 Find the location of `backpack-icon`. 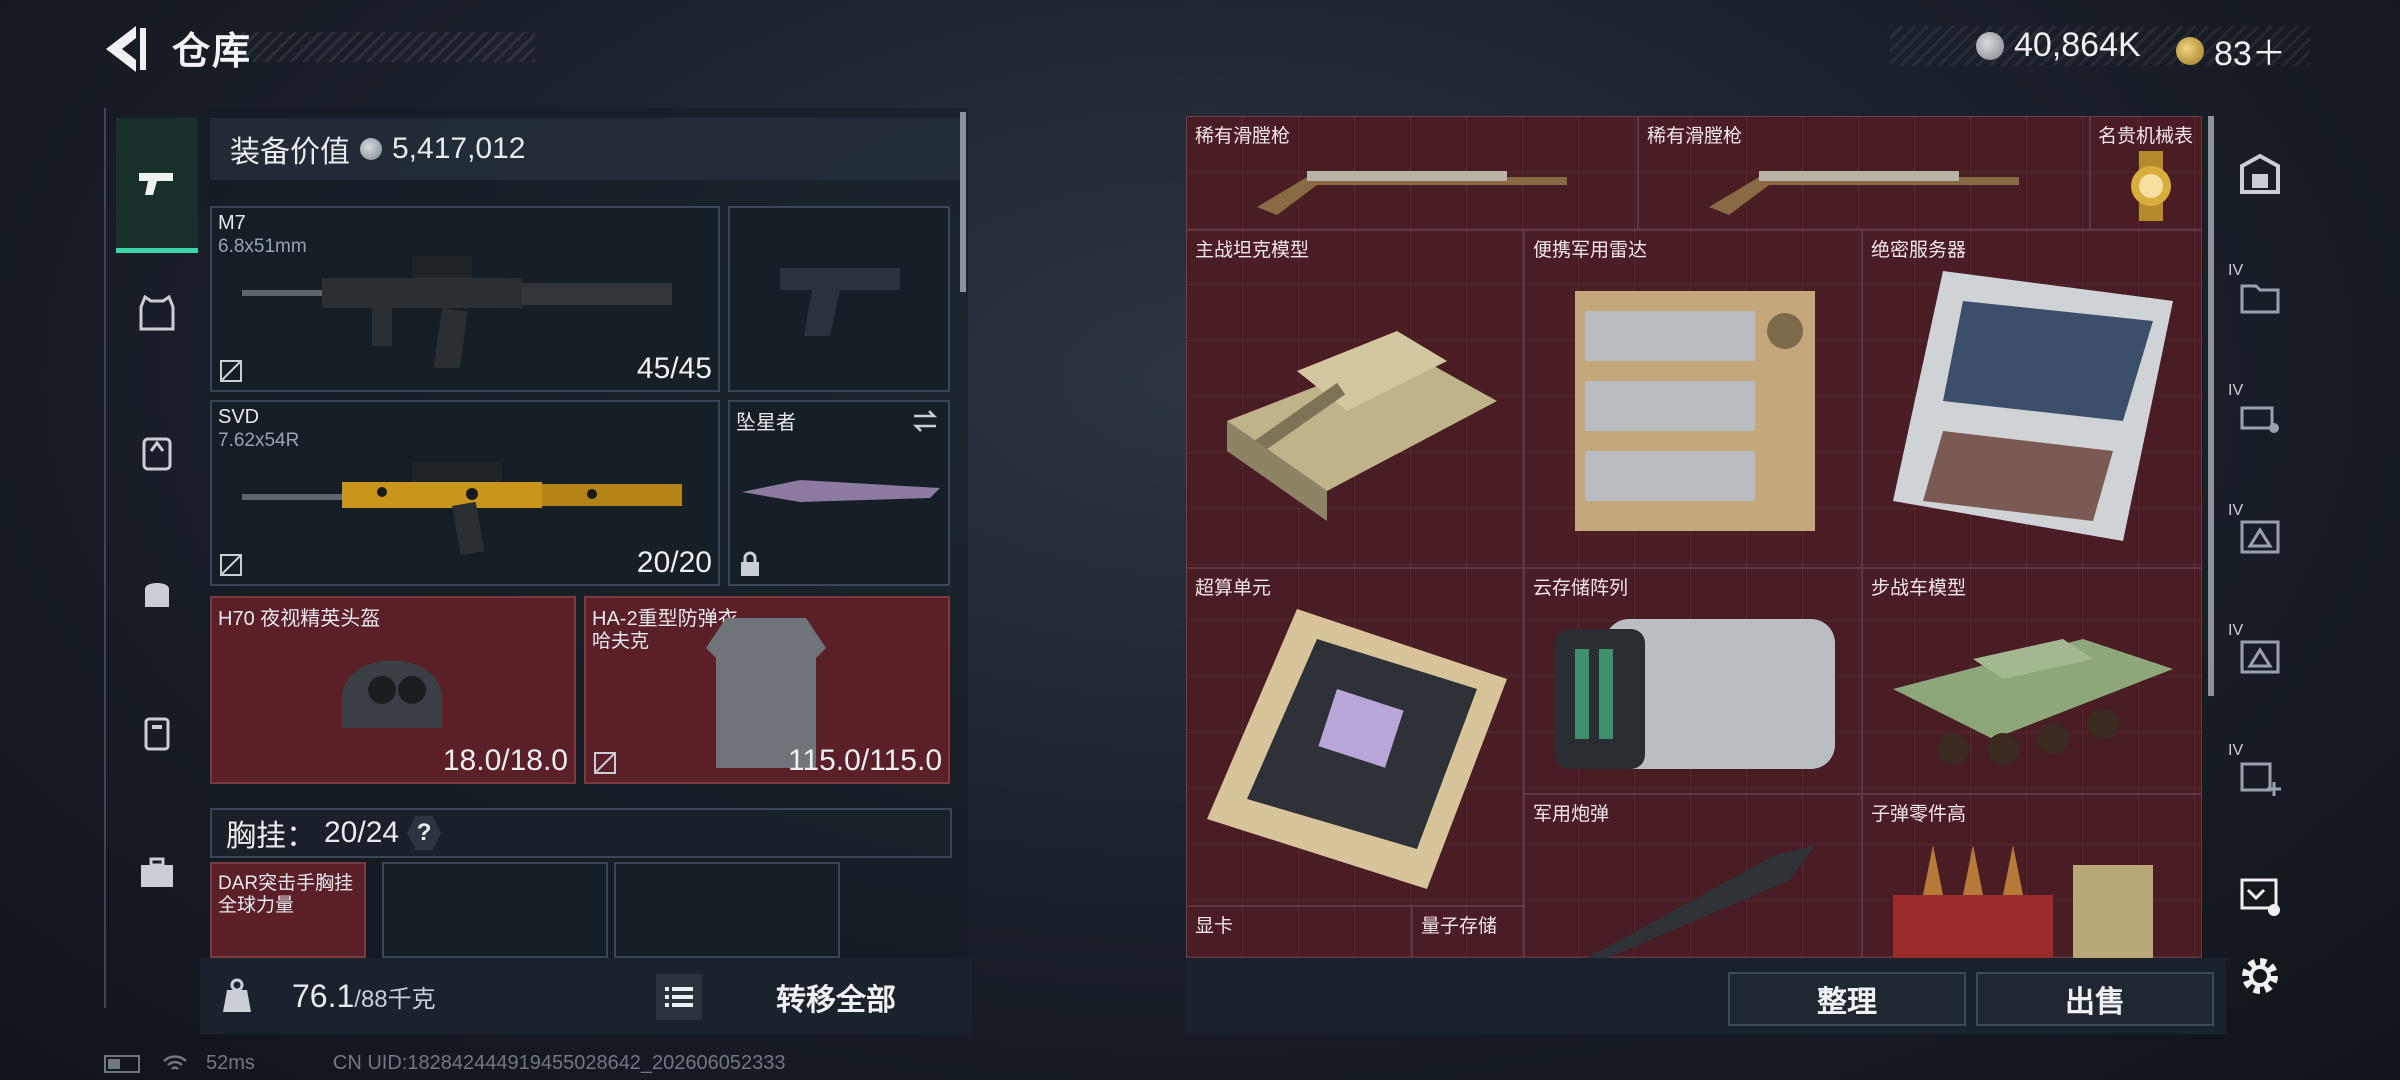

backpack-icon is located at coordinates (157, 454).